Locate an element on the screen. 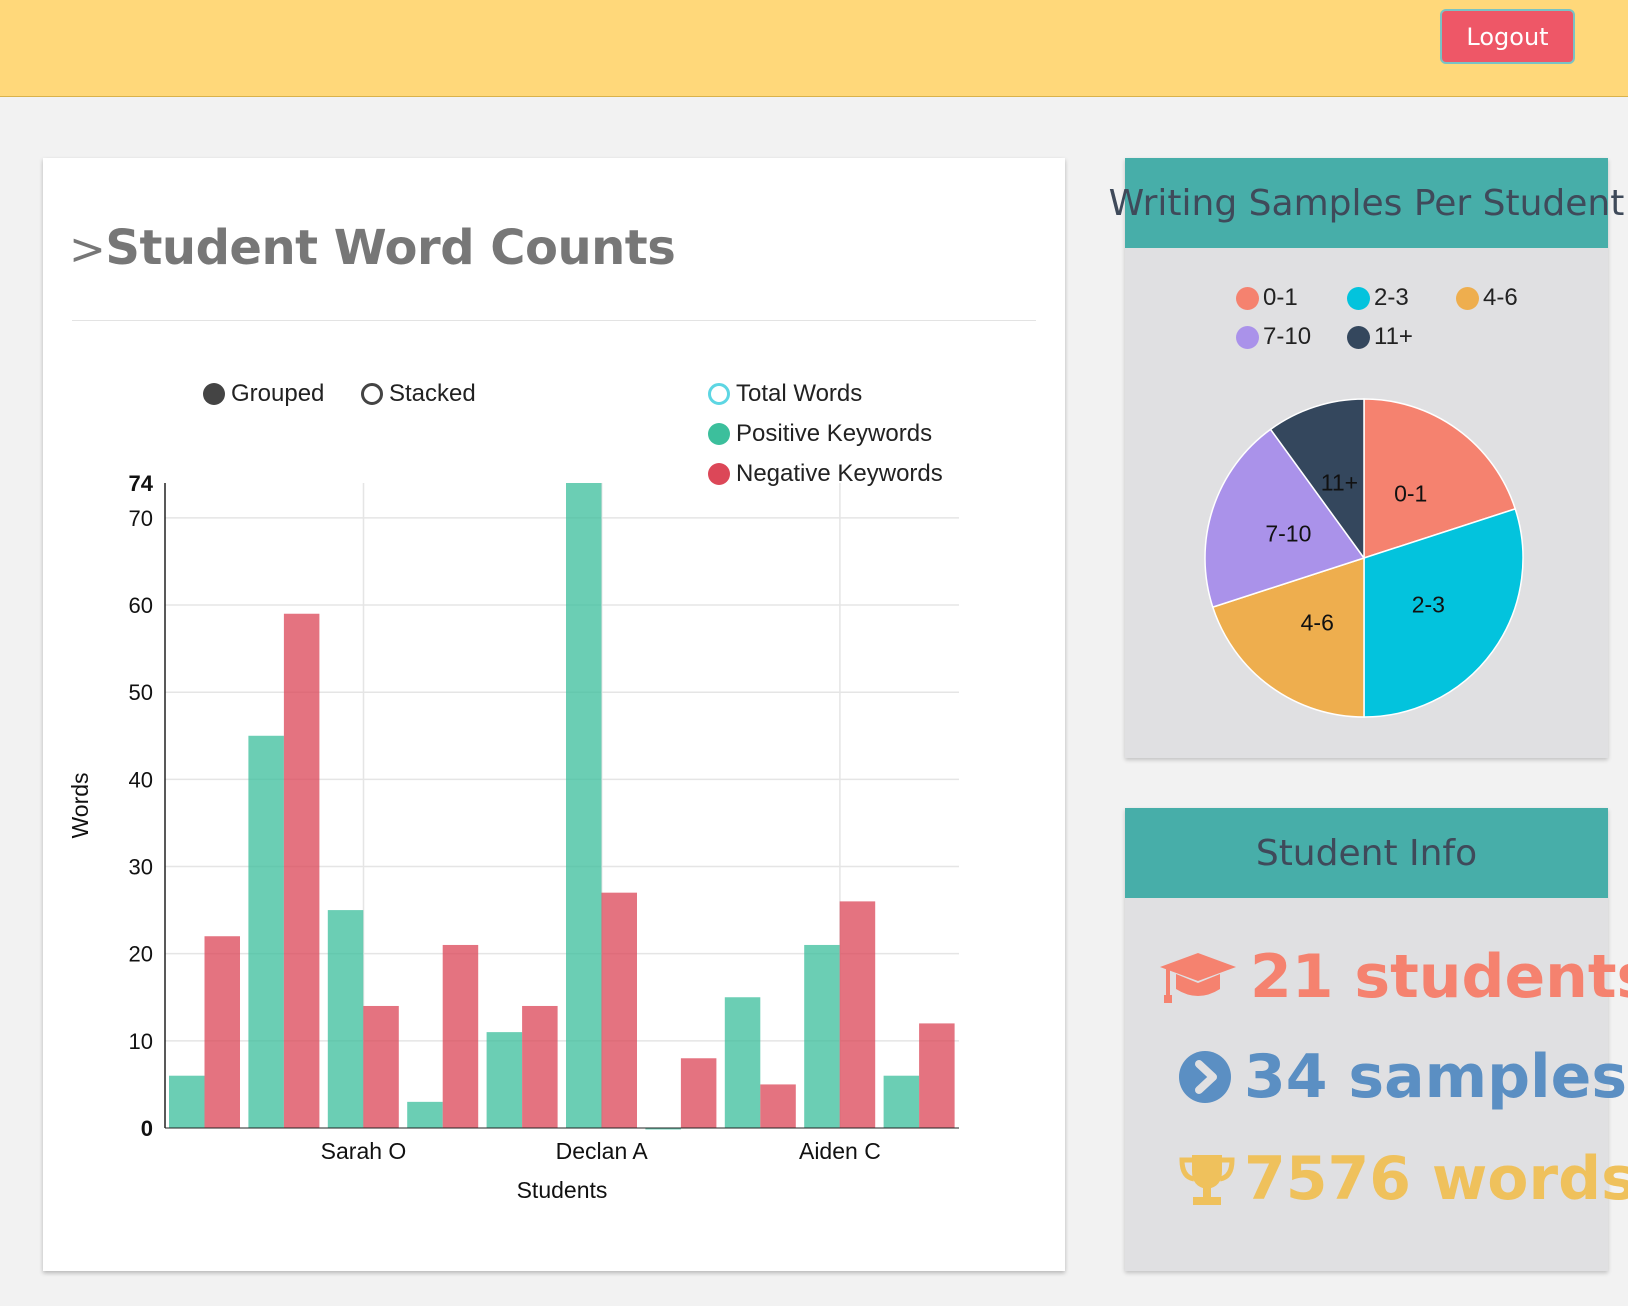 The height and width of the screenshot is (1306, 1628). y-tick-label: 40 is located at coordinates (141, 779).